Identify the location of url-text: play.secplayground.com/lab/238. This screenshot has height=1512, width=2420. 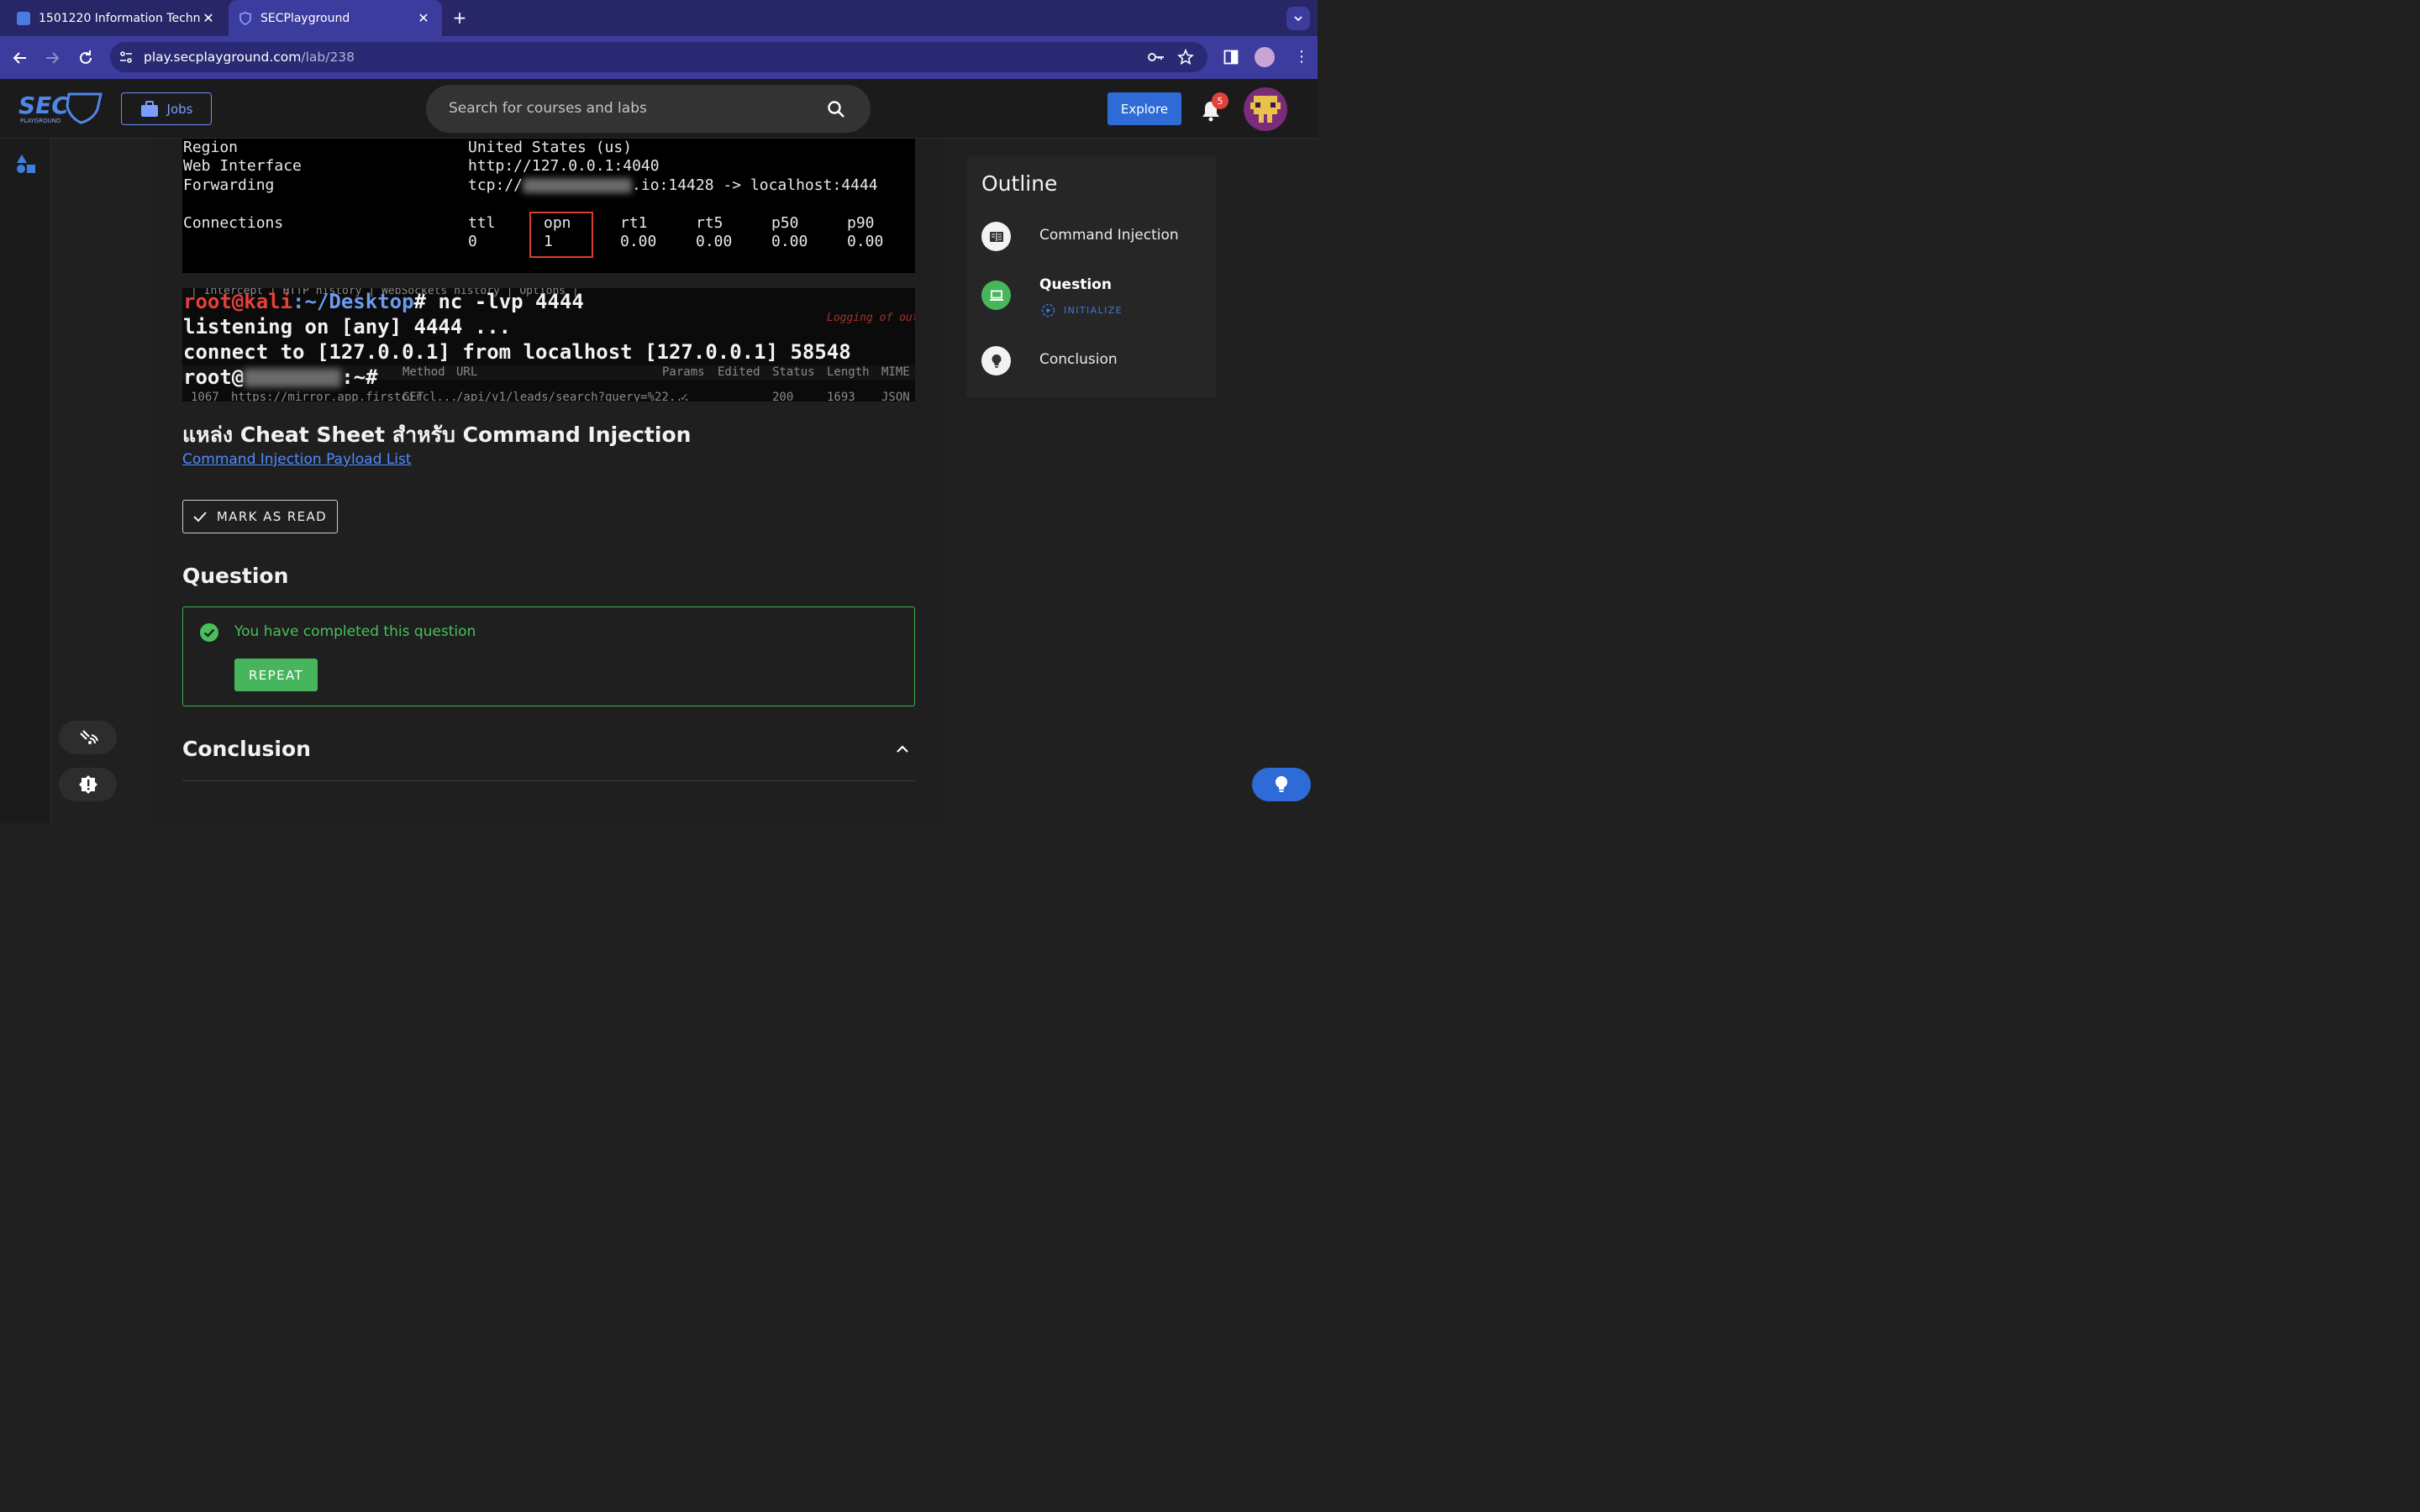
(249, 57).